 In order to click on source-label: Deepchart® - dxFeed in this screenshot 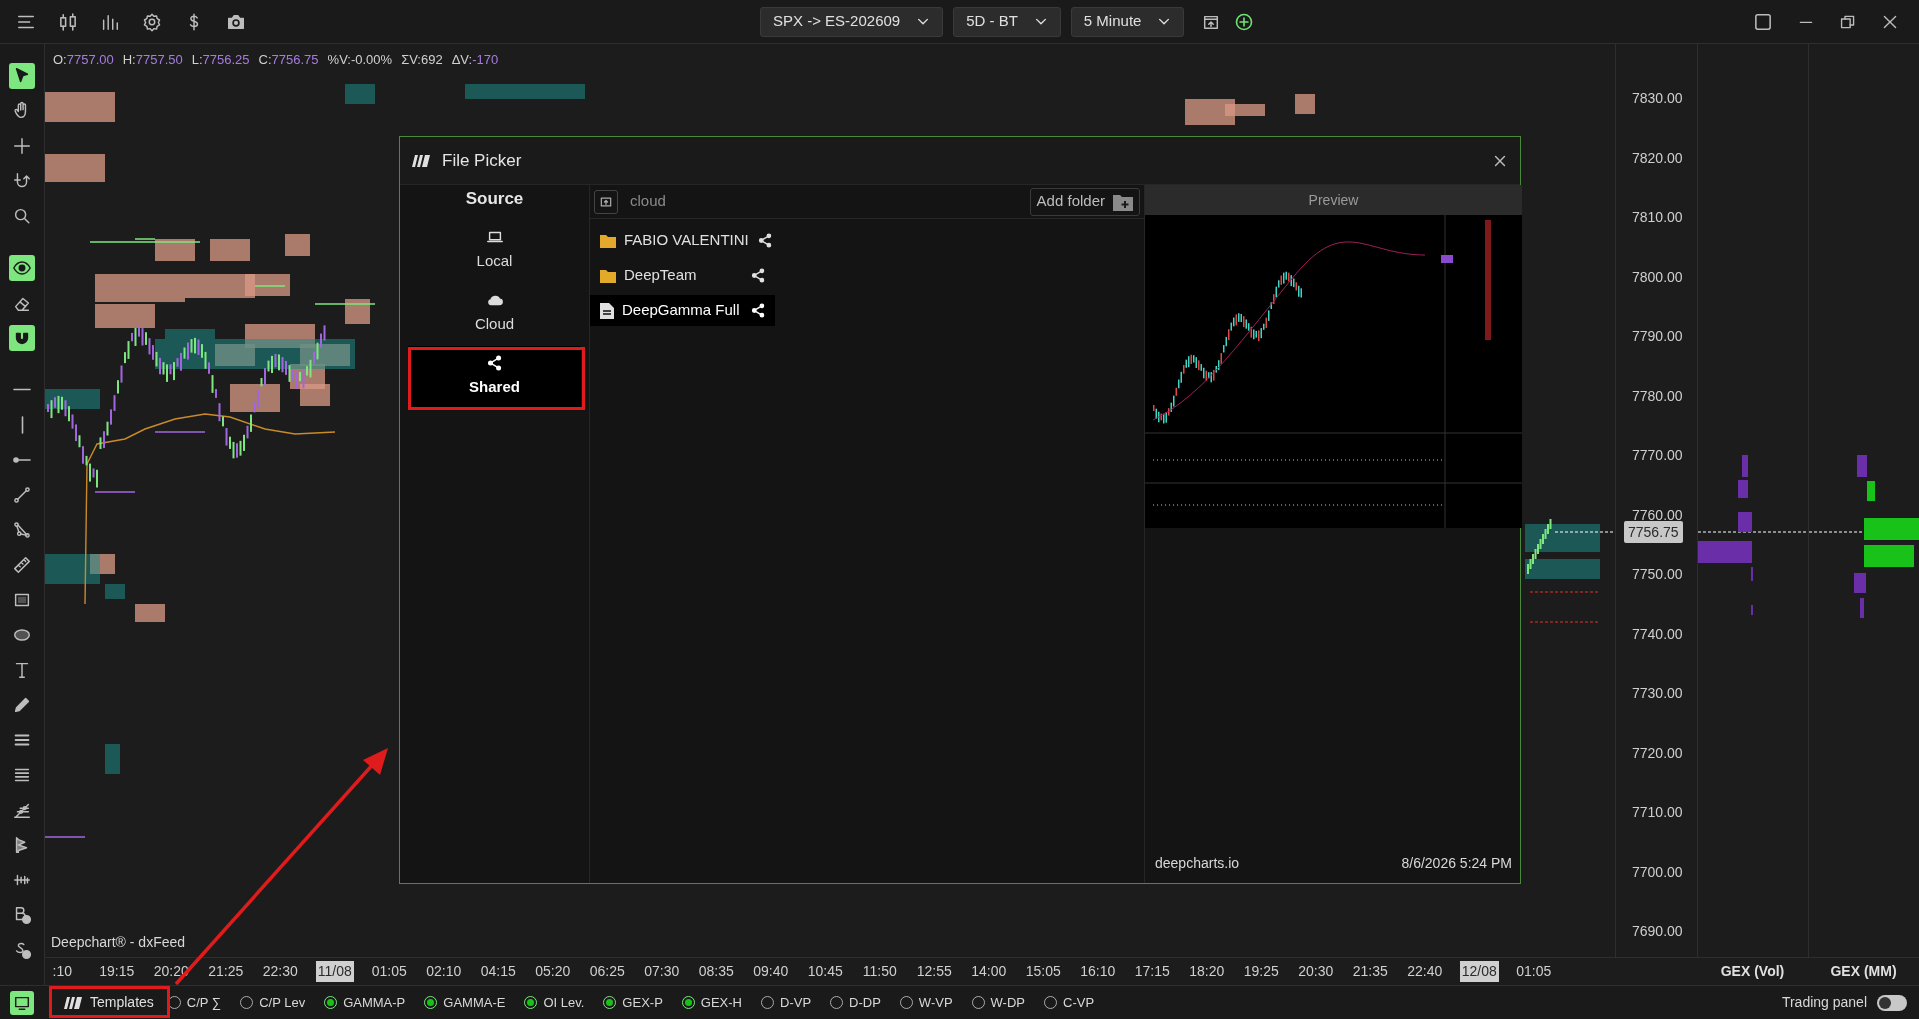, I will do `click(118, 942)`.